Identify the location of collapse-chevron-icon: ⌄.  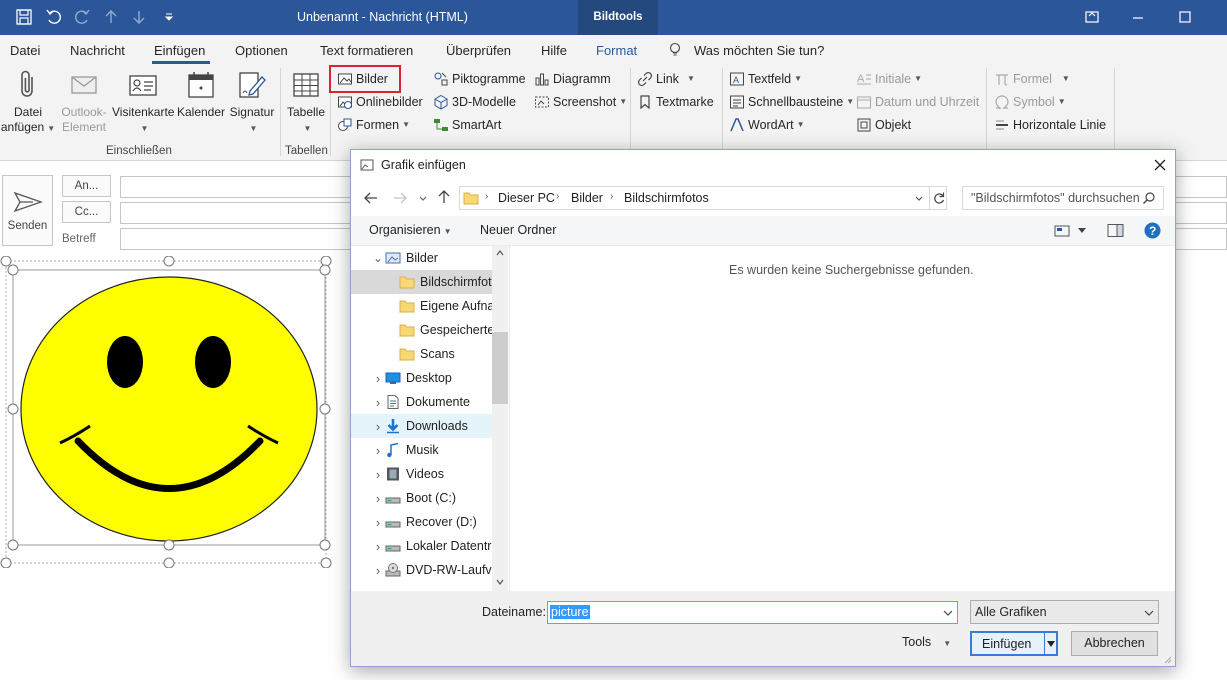
(378, 258).